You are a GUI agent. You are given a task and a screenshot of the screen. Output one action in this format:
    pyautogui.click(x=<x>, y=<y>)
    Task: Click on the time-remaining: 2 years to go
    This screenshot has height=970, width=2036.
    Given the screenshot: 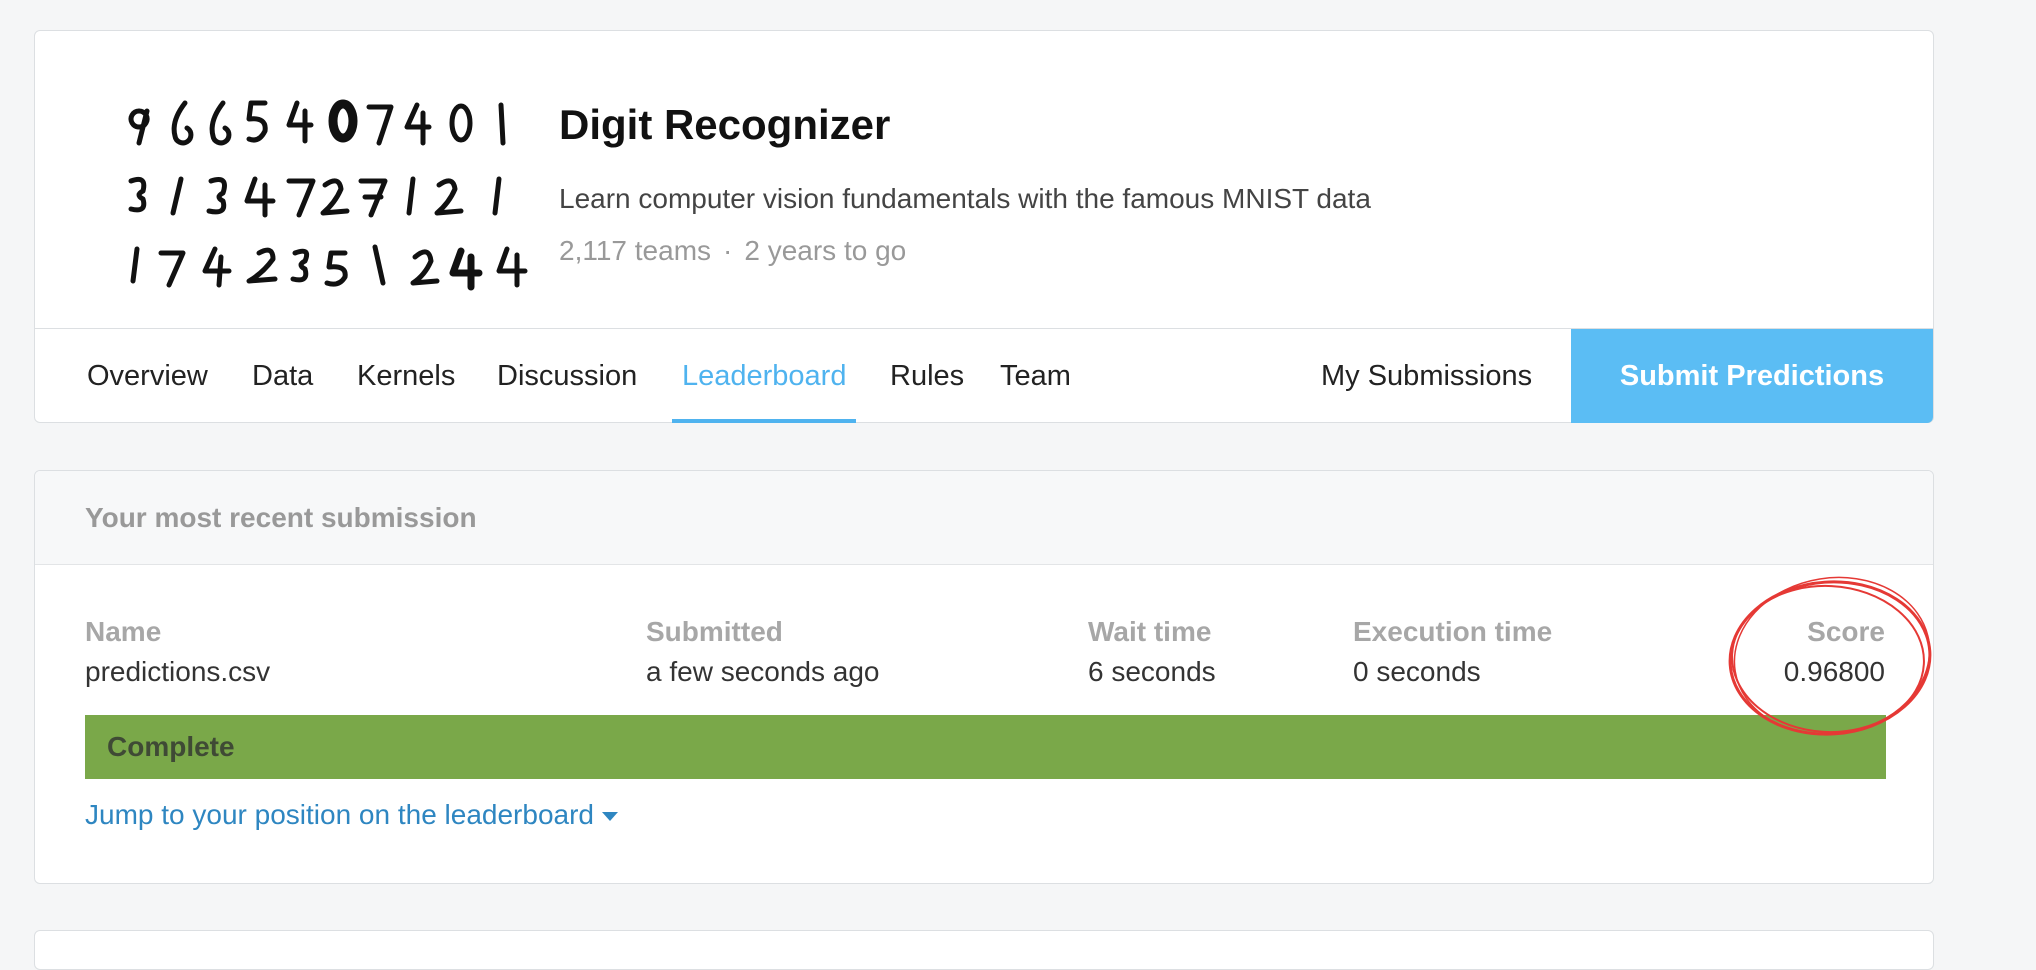 What is the action you would take?
    pyautogui.click(x=825, y=250)
    